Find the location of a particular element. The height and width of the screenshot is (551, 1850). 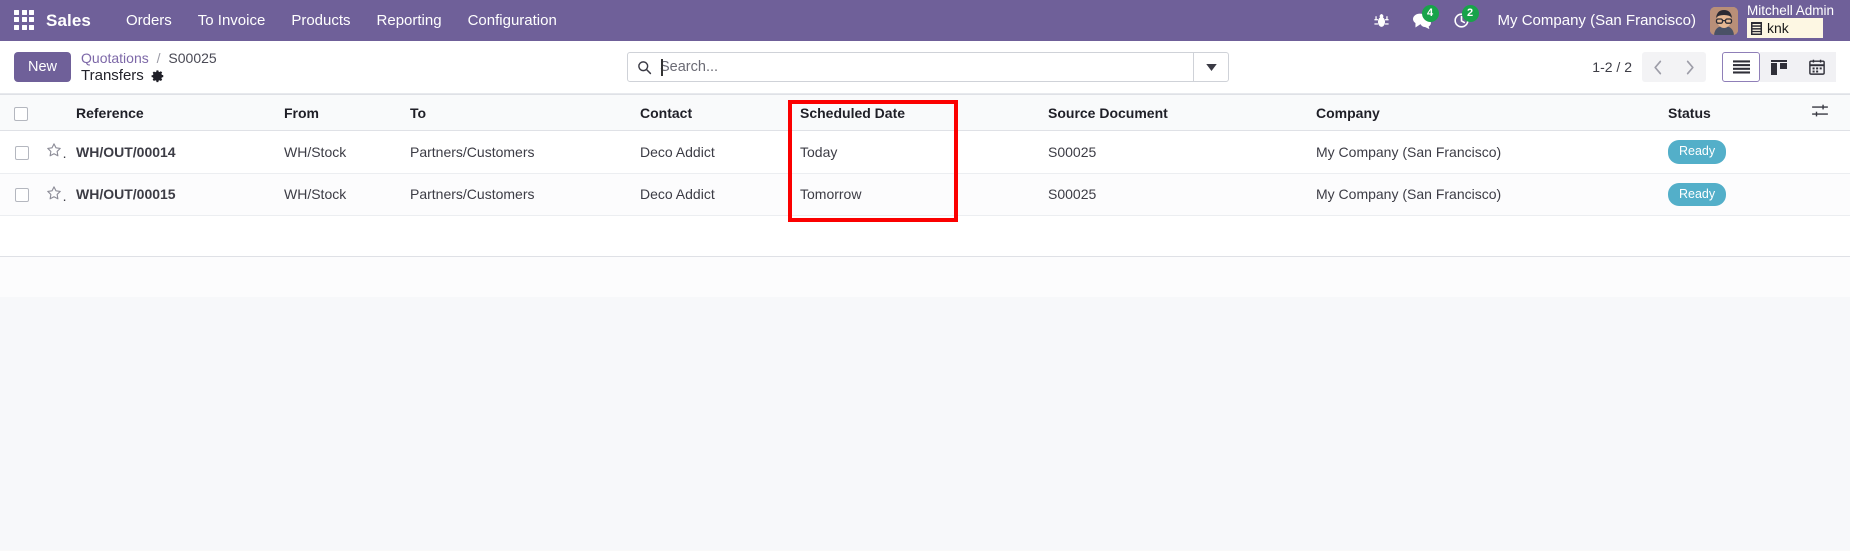

search-text-caret is located at coordinates (662, 67).